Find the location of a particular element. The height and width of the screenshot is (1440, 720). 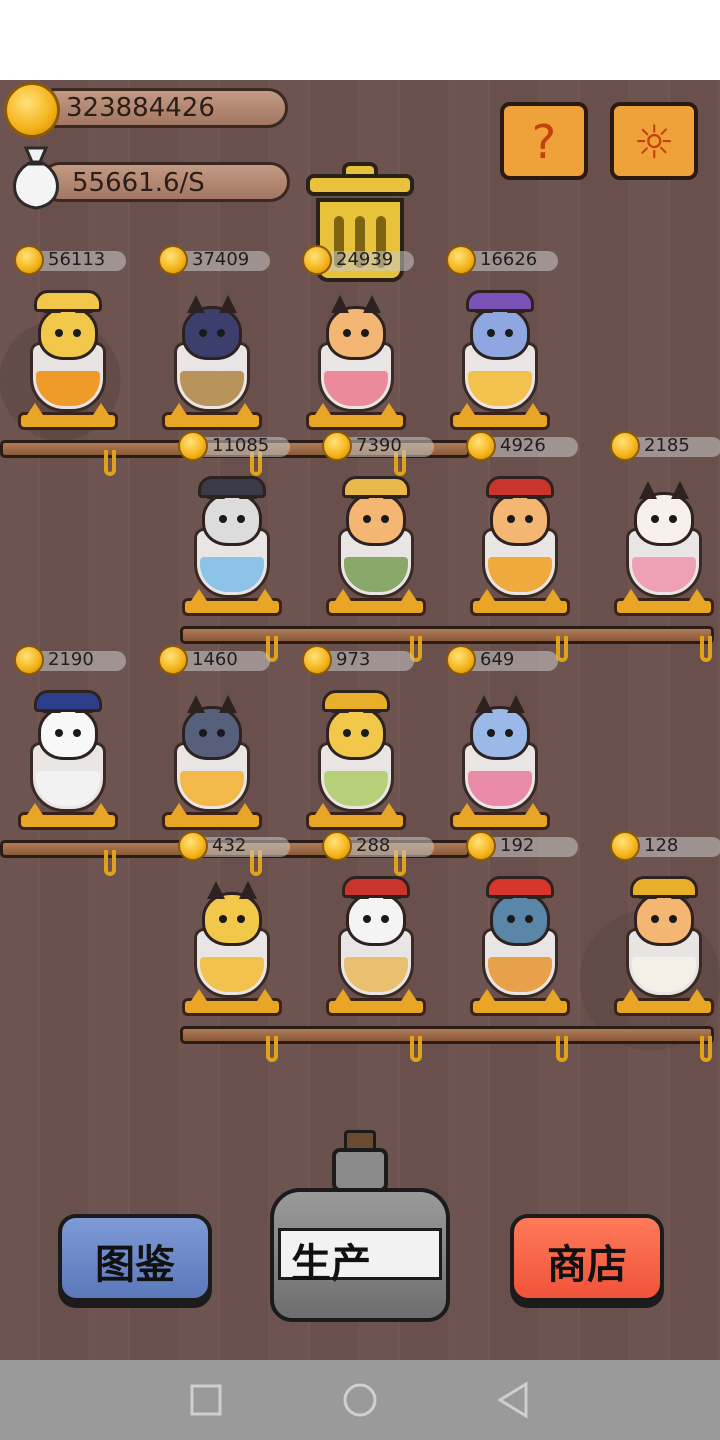

price-value: 4926 is located at coordinates (523, 445).